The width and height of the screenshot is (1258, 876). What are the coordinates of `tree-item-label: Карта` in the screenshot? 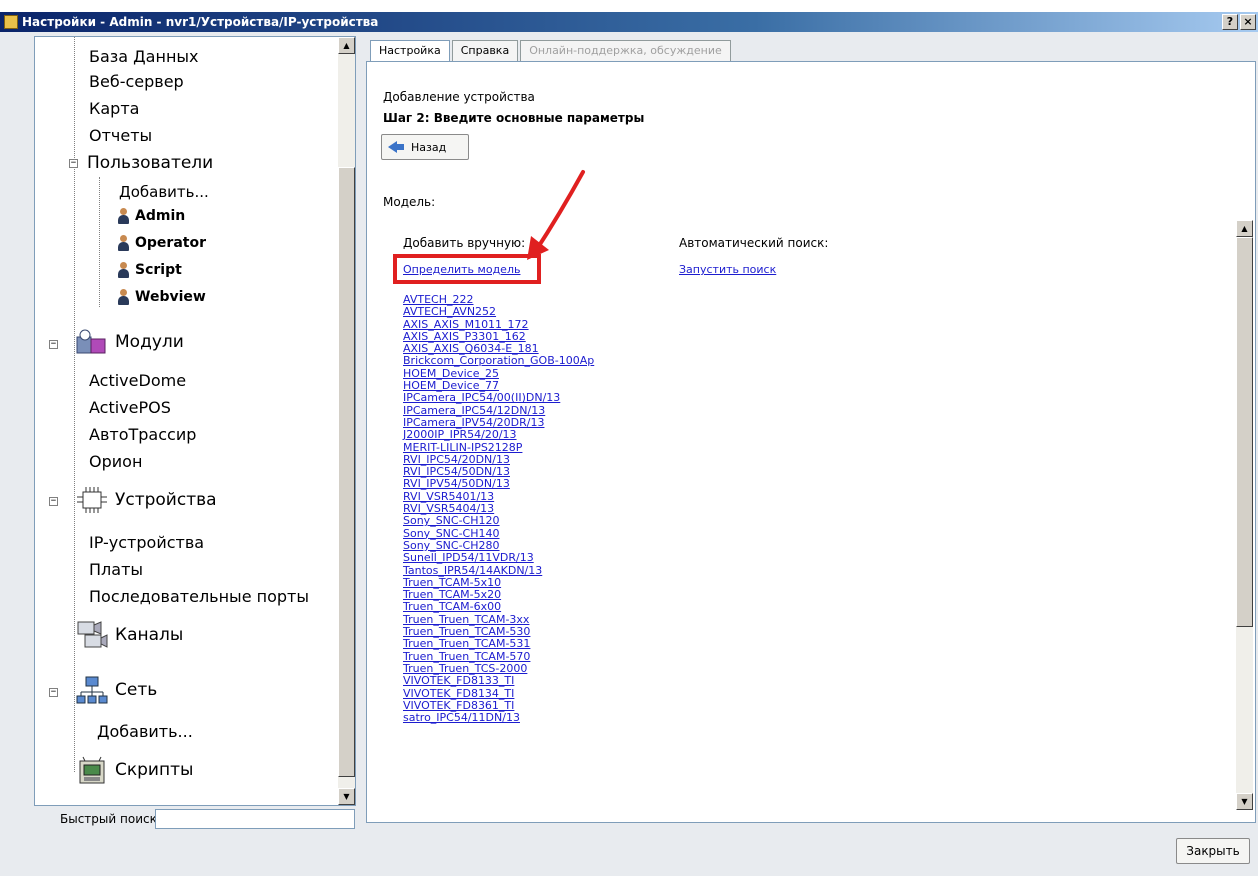 It's located at (114, 108).